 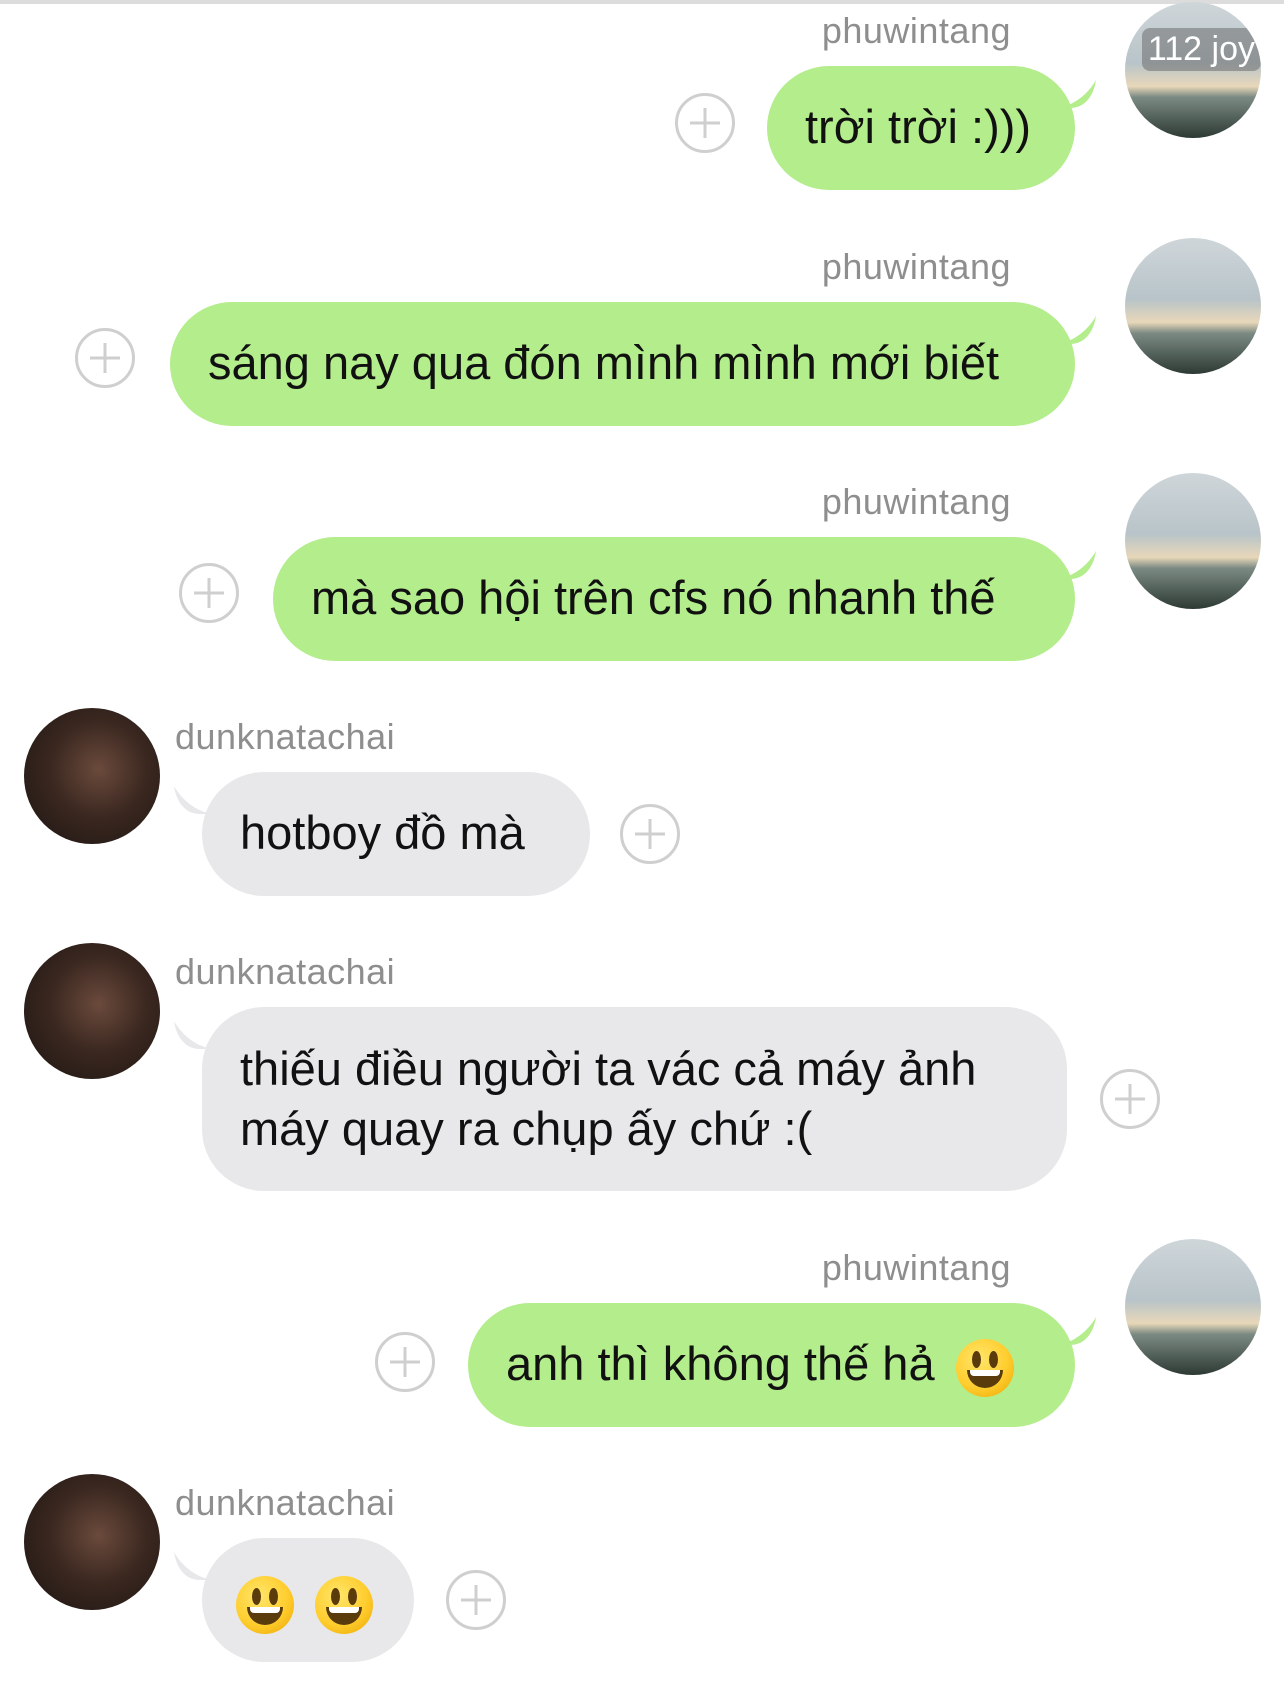 What do you see at coordinates (308, 1600) in the screenshot?
I see `message-bubble` at bounding box center [308, 1600].